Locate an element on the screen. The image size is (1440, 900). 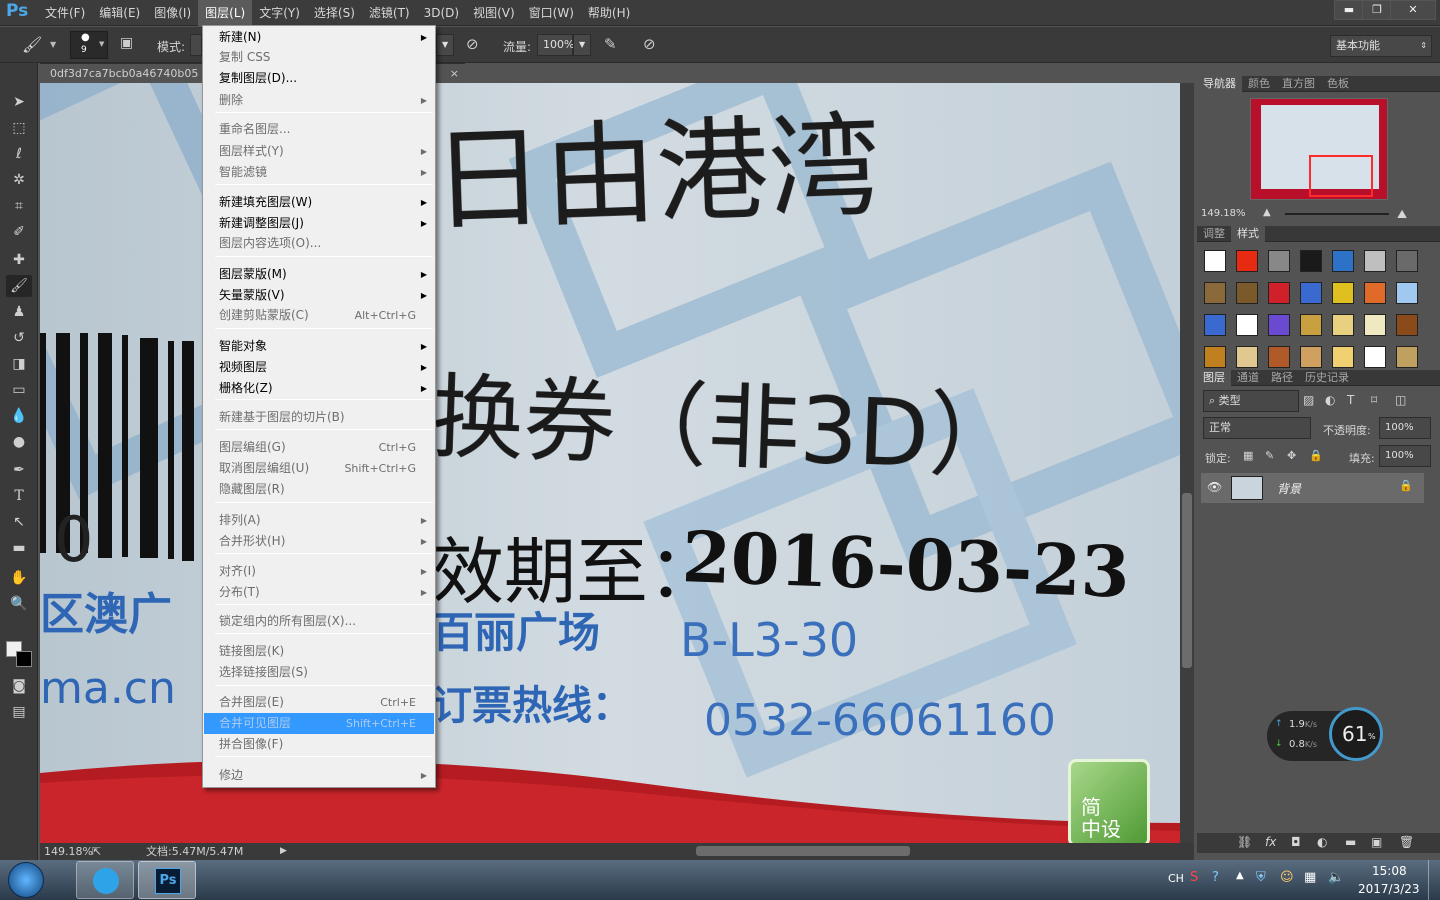
adjustment-layer-icon: ◐ is located at coordinates (1322, 842).